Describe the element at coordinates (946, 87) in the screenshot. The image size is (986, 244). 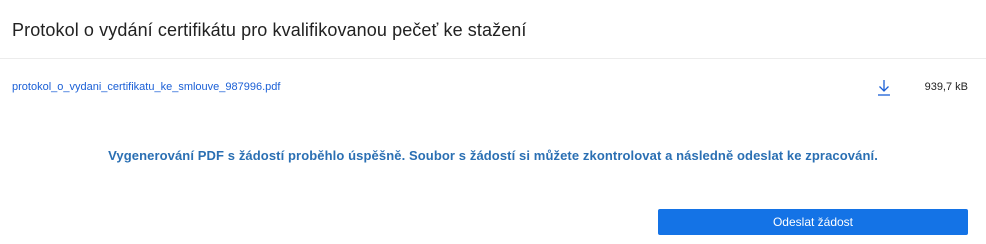
I see `file-size: 939,7 kB` at that location.